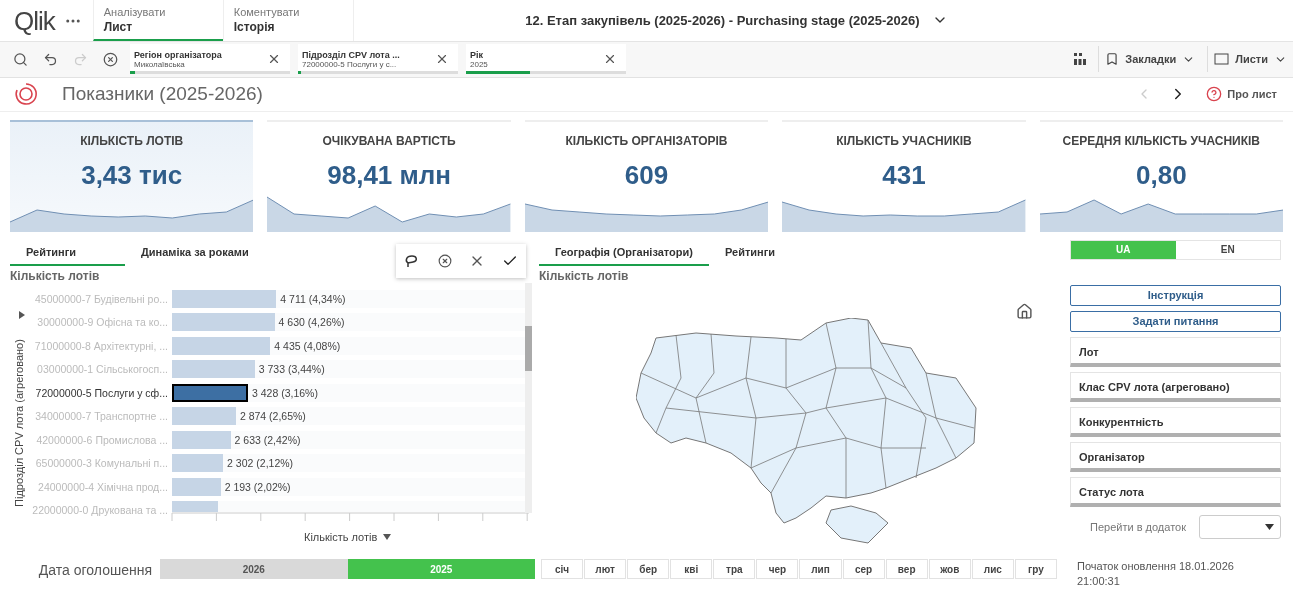 This screenshot has height=601, width=1293. What do you see at coordinates (22, 314) in the screenshot?
I see `expand-icon` at bounding box center [22, 314].